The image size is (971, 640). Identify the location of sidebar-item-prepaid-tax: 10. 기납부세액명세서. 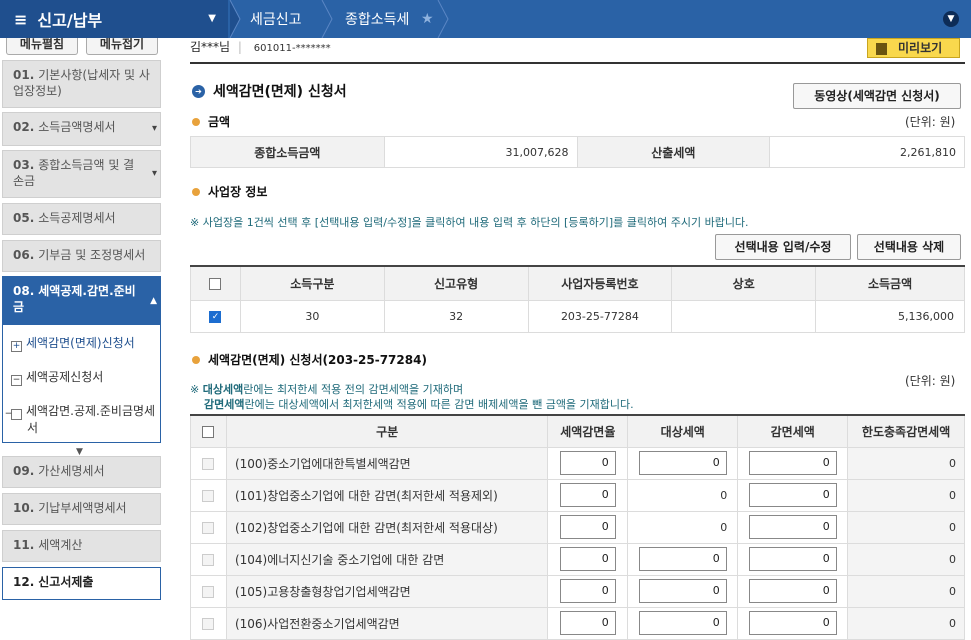
(81, 509).